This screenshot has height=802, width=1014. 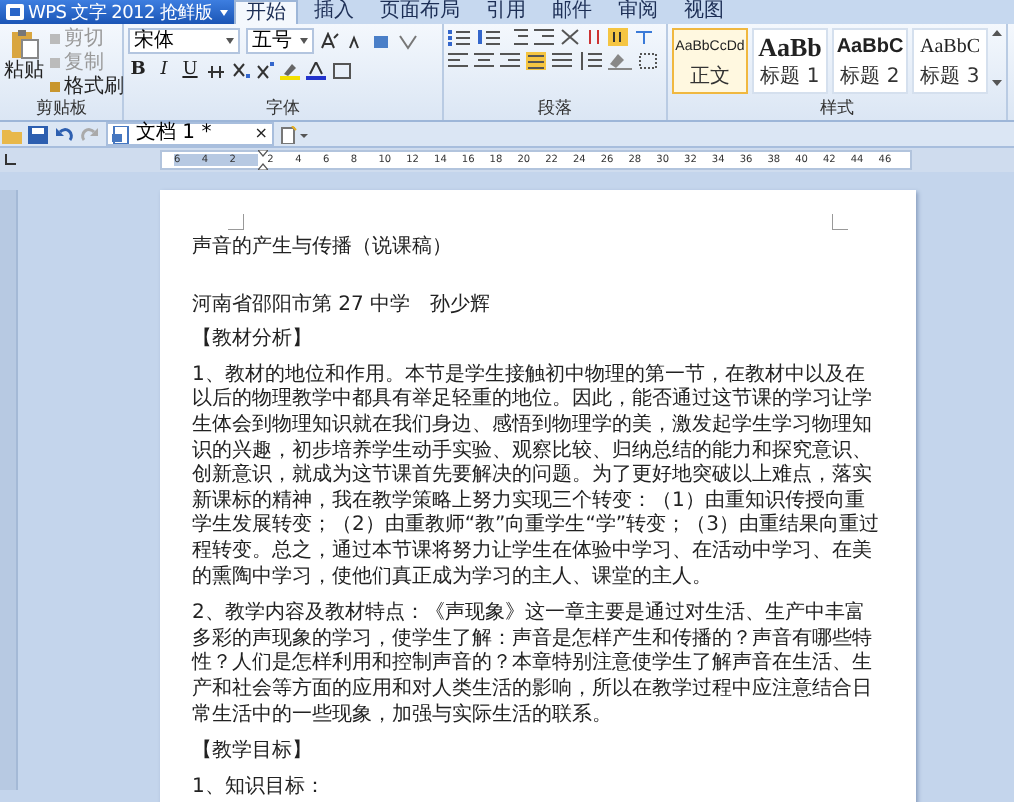 I want to click on align-center-icon, so click(x=484, y=61).